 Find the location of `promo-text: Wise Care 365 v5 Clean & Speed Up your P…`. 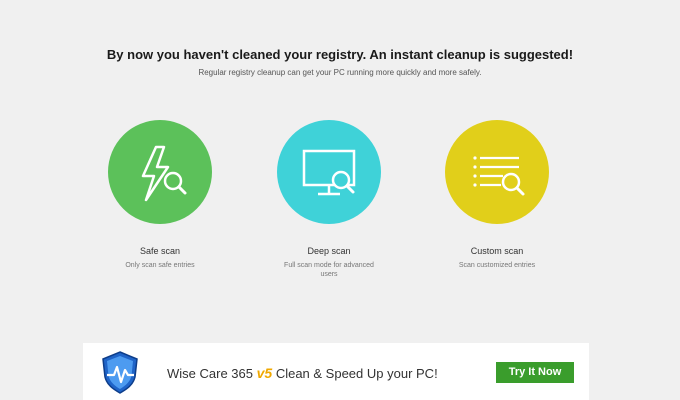

promo-text: Wise Care 365 v5 Clean & Speed Up your P… is located at coordinates (302, 373).